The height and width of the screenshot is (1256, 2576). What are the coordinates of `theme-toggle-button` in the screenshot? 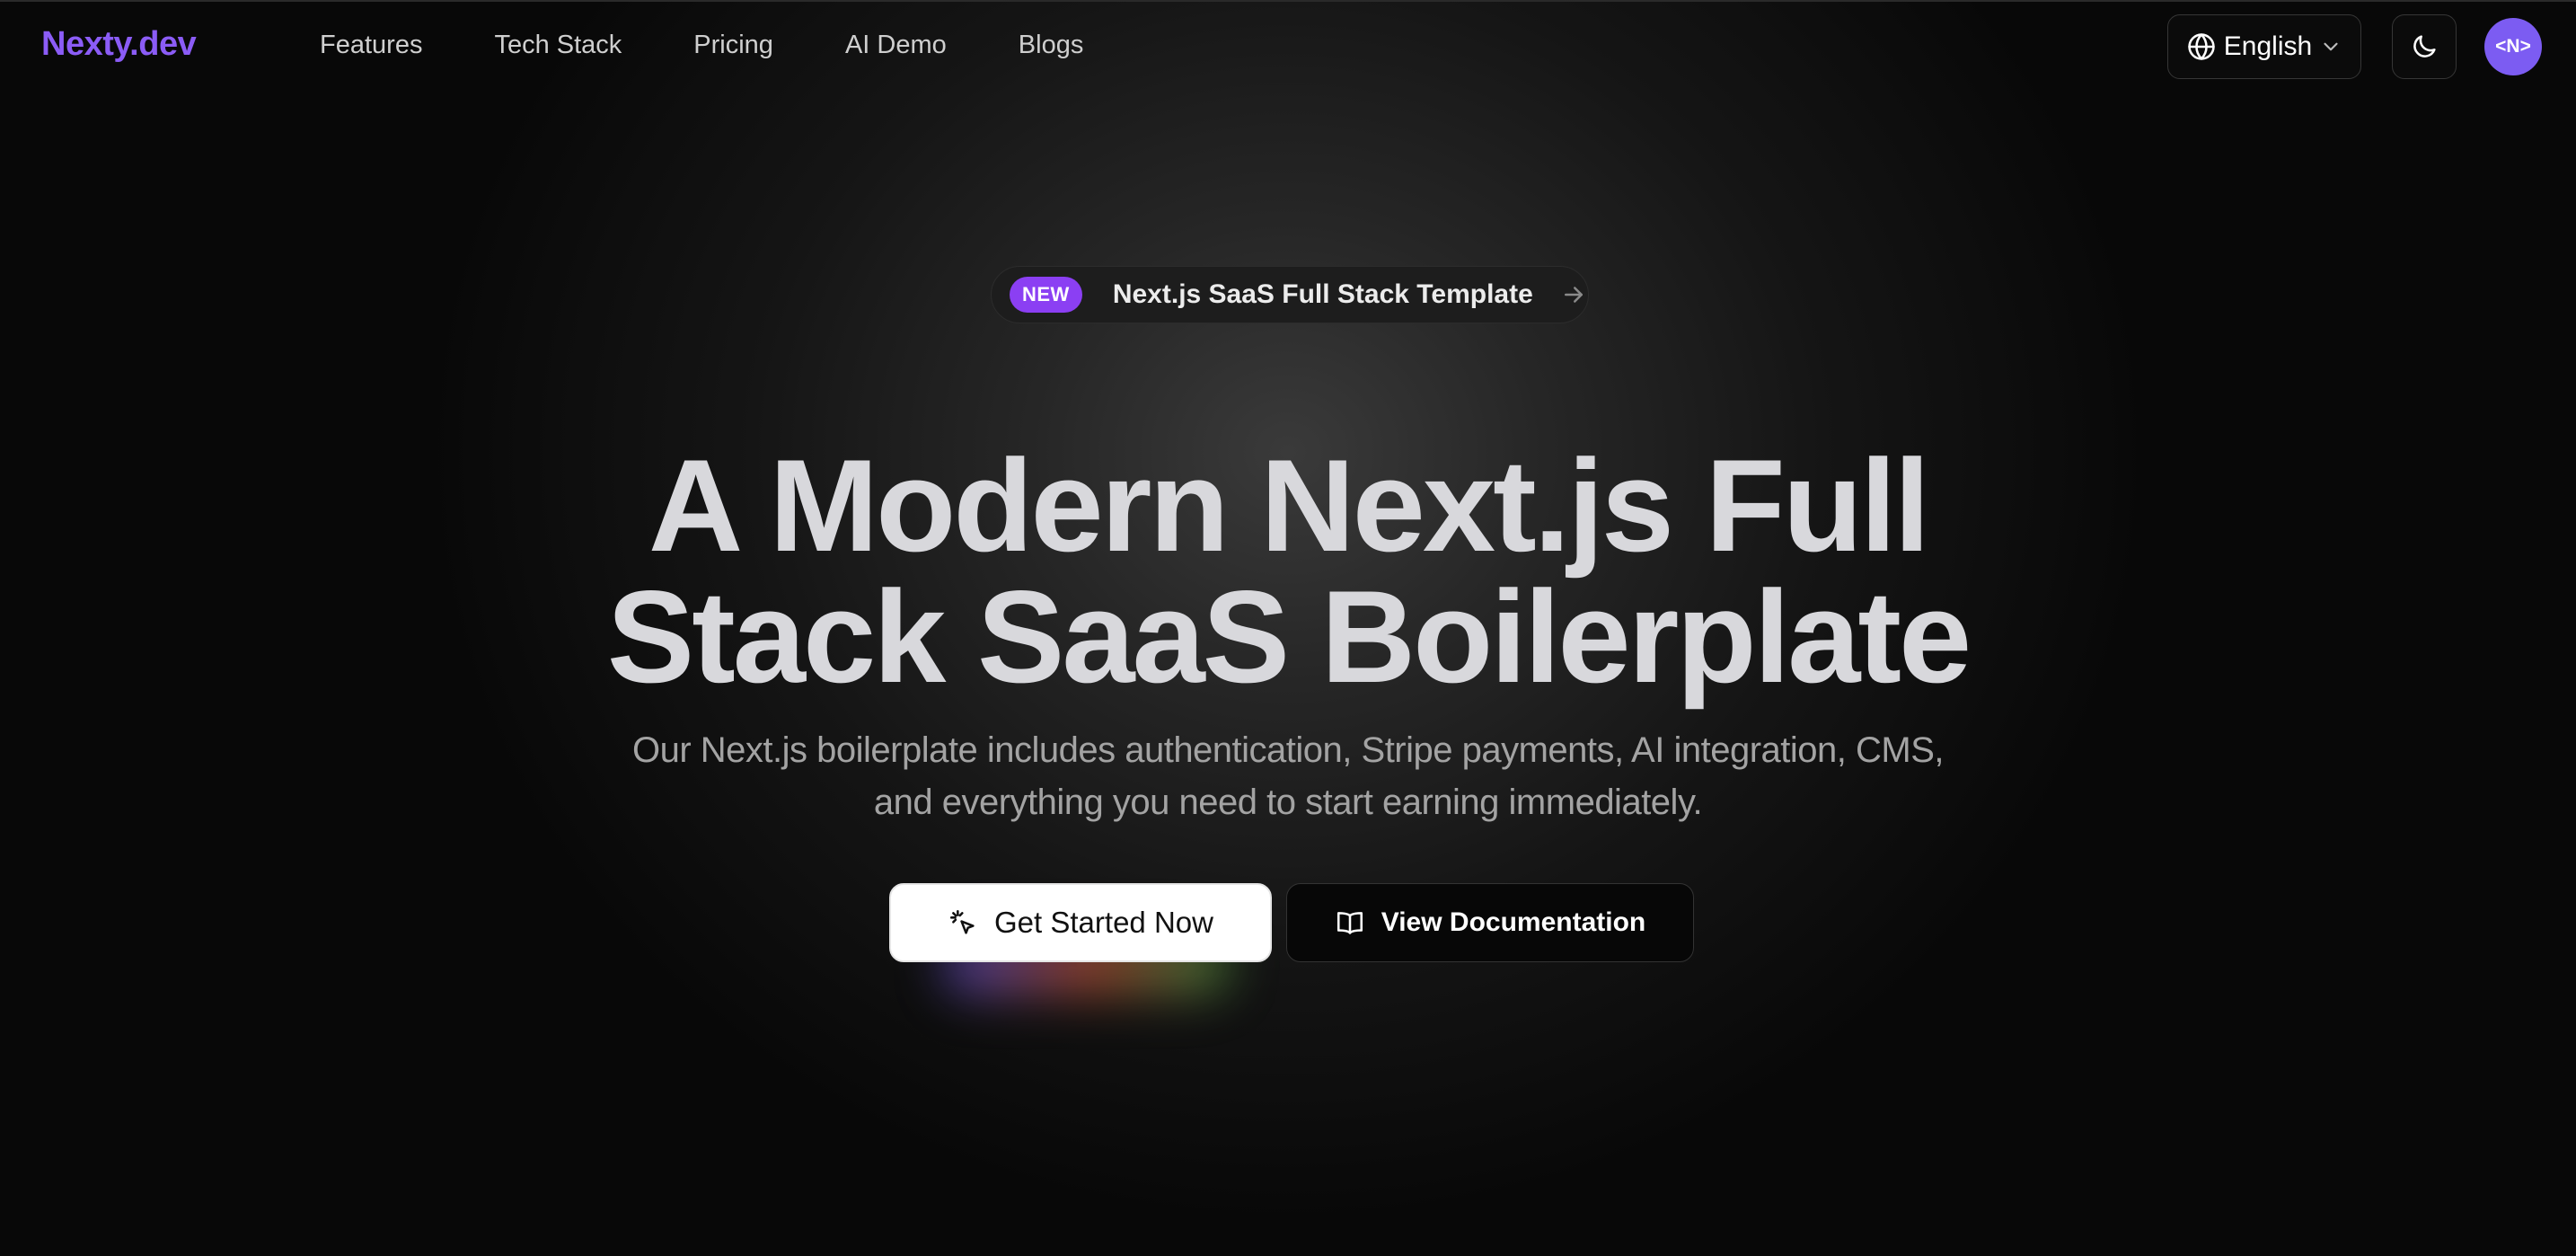 It's located at (2424, 46).